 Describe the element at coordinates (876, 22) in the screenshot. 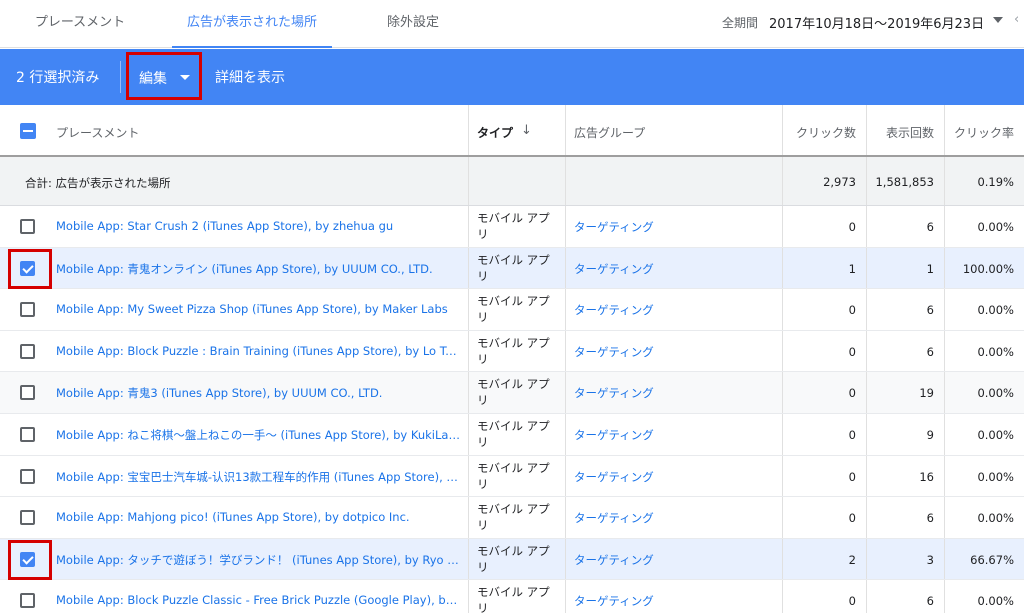

I see `period-selector: 2017年10月18日〜2019年6月23日` at that location.